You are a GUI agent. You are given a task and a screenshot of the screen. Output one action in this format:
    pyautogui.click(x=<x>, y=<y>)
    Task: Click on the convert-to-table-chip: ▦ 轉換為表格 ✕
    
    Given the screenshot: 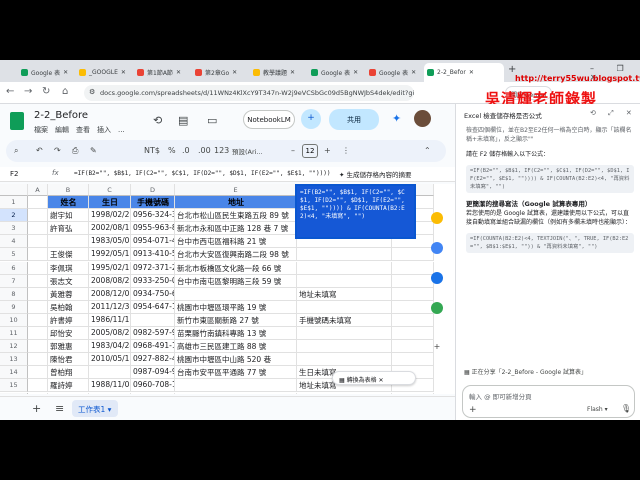 What is the action you would take?
    pyautogui.click(x=374, y=378)
    